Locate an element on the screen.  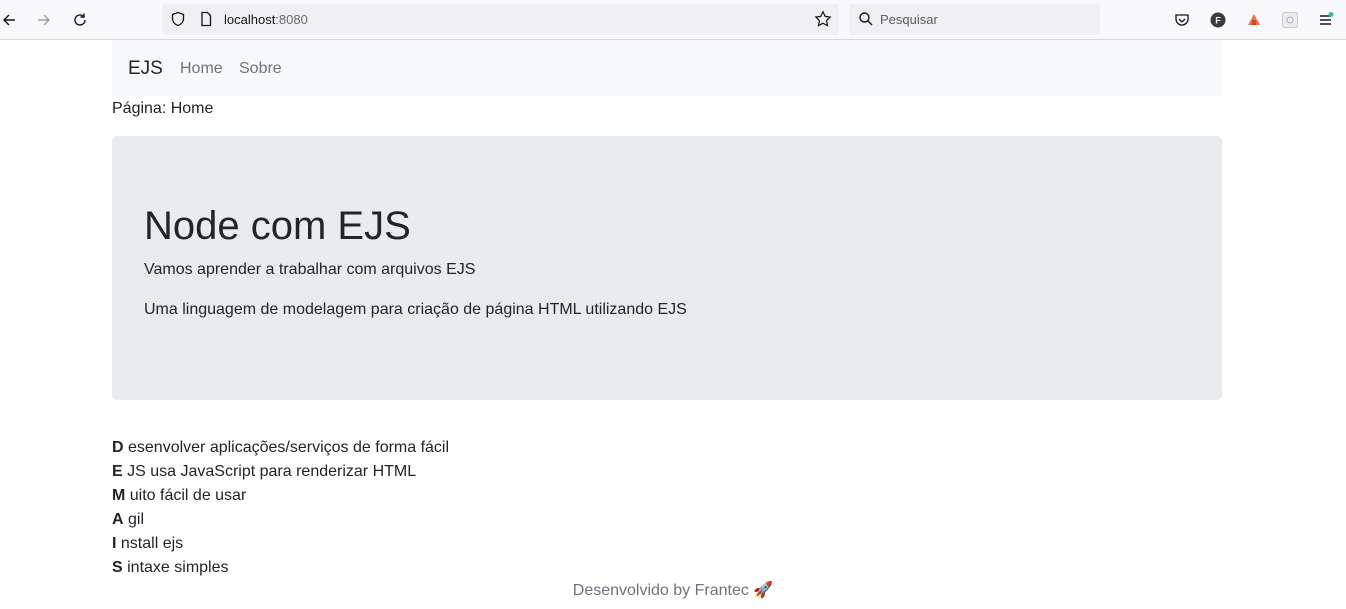
nav-link-sobre: Sobre is located at coordinates (260, 69).